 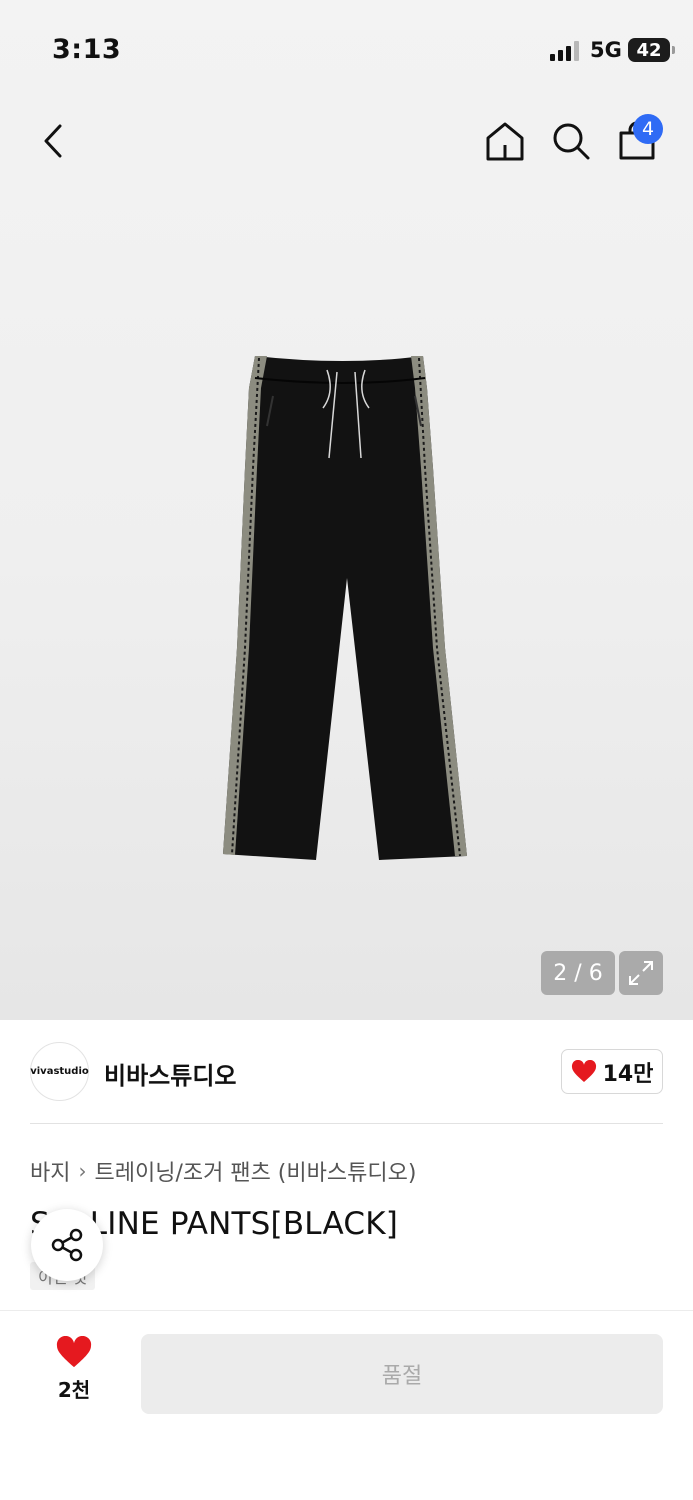 What do you see at coordinates (648, 129) in the screenshot?
I see `cart-count-badge: 4` at bounding box center [648, 129].